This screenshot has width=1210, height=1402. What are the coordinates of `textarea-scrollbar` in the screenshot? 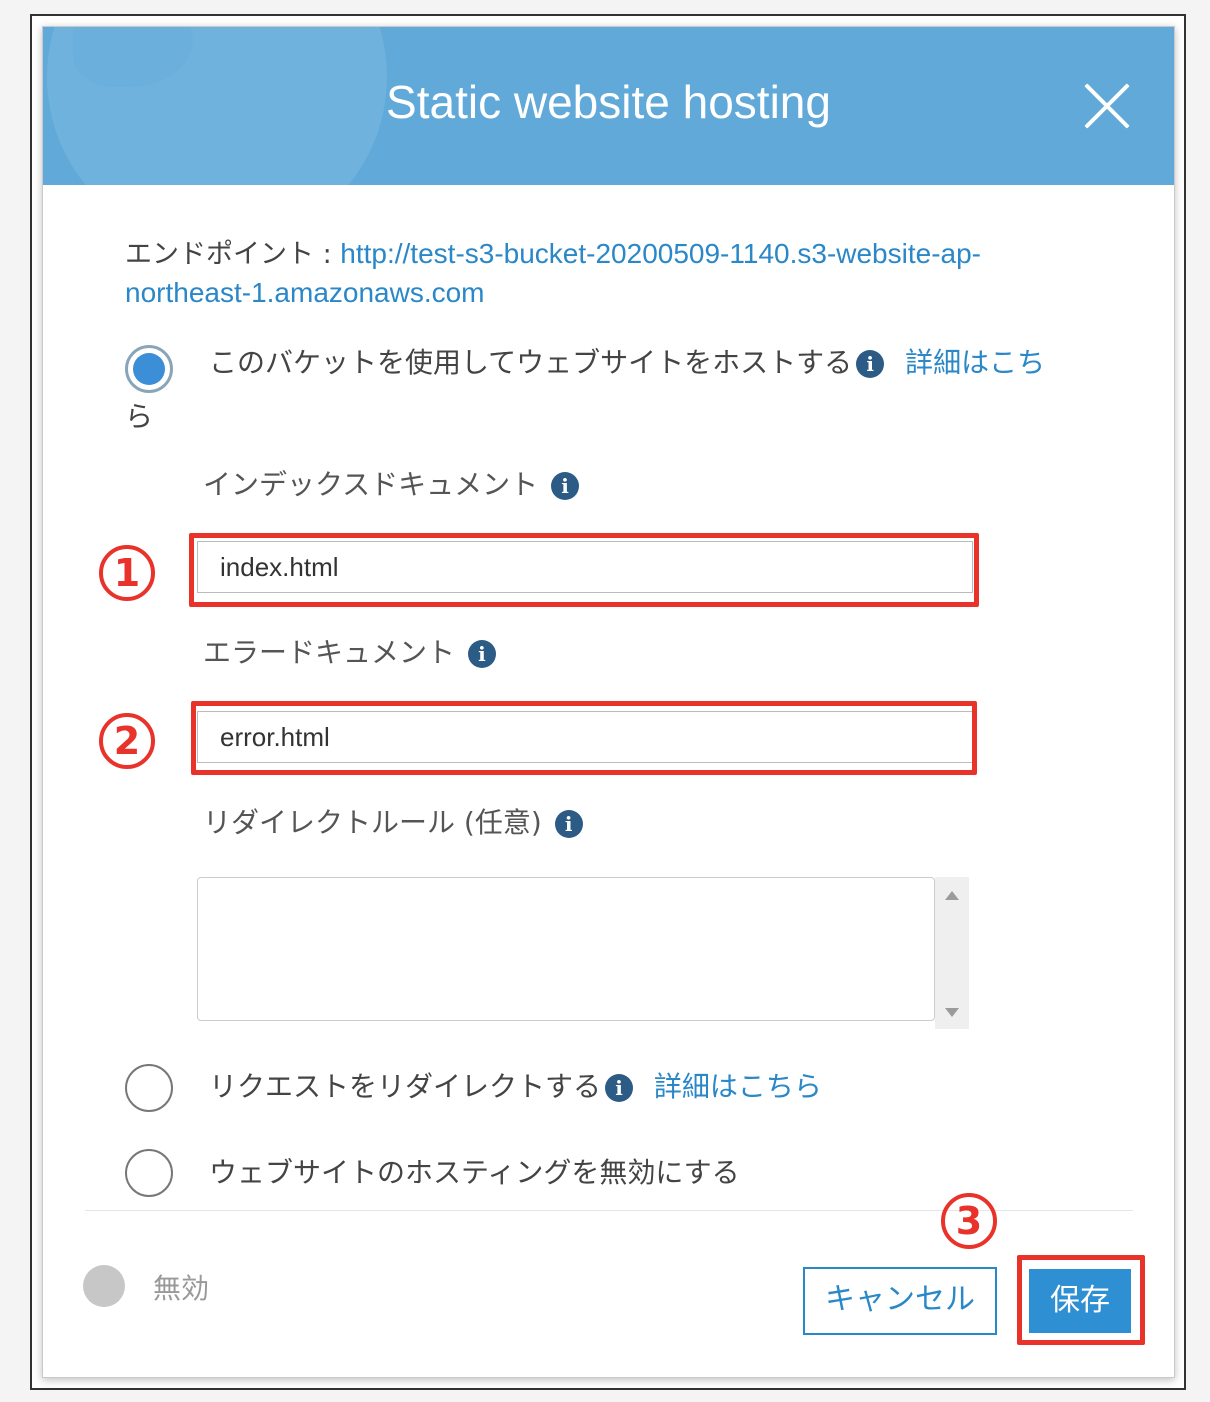 It's located at (952, 953).